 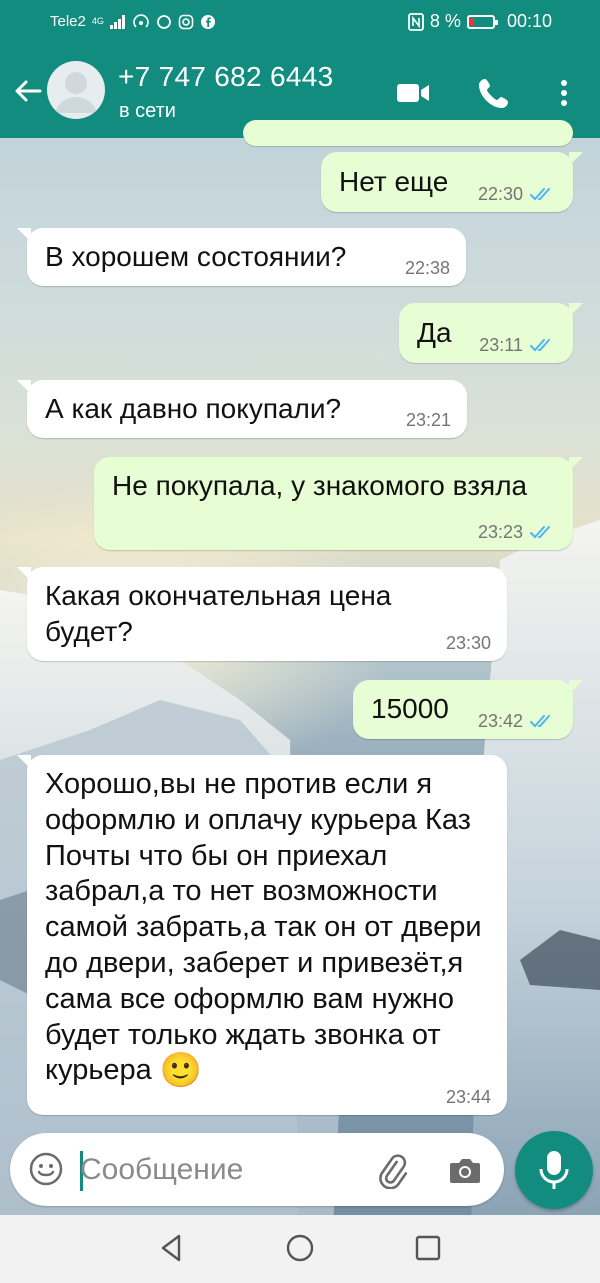 I want to click on message-text: Какая окончательная цена будет?, so click(x=218, y=613).